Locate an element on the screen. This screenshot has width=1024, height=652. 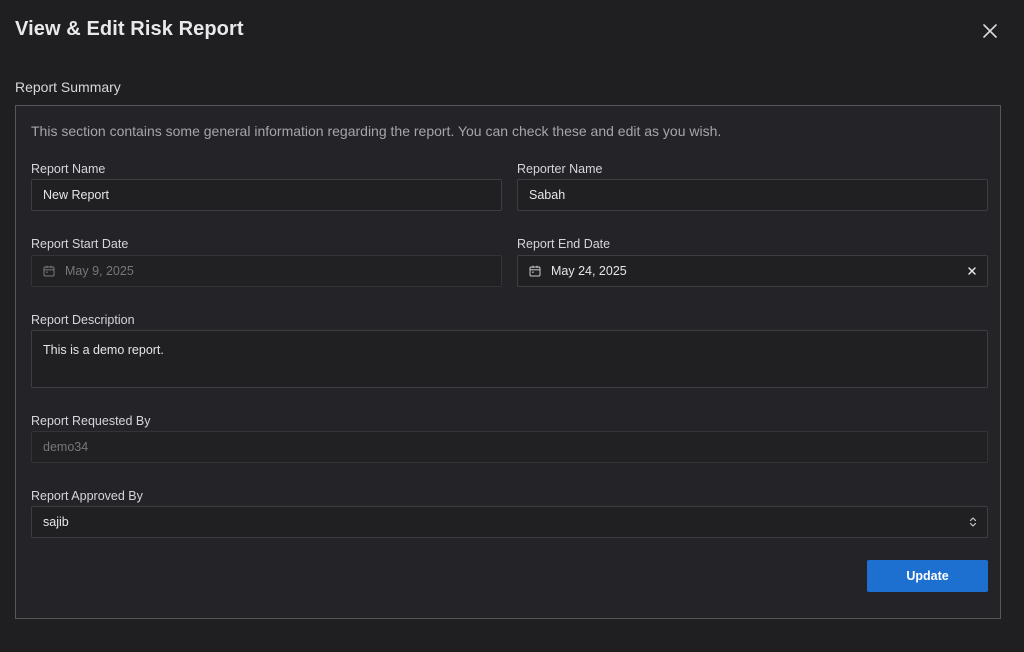
requested-by-input: demo34 is located at coordinates (509, 447).